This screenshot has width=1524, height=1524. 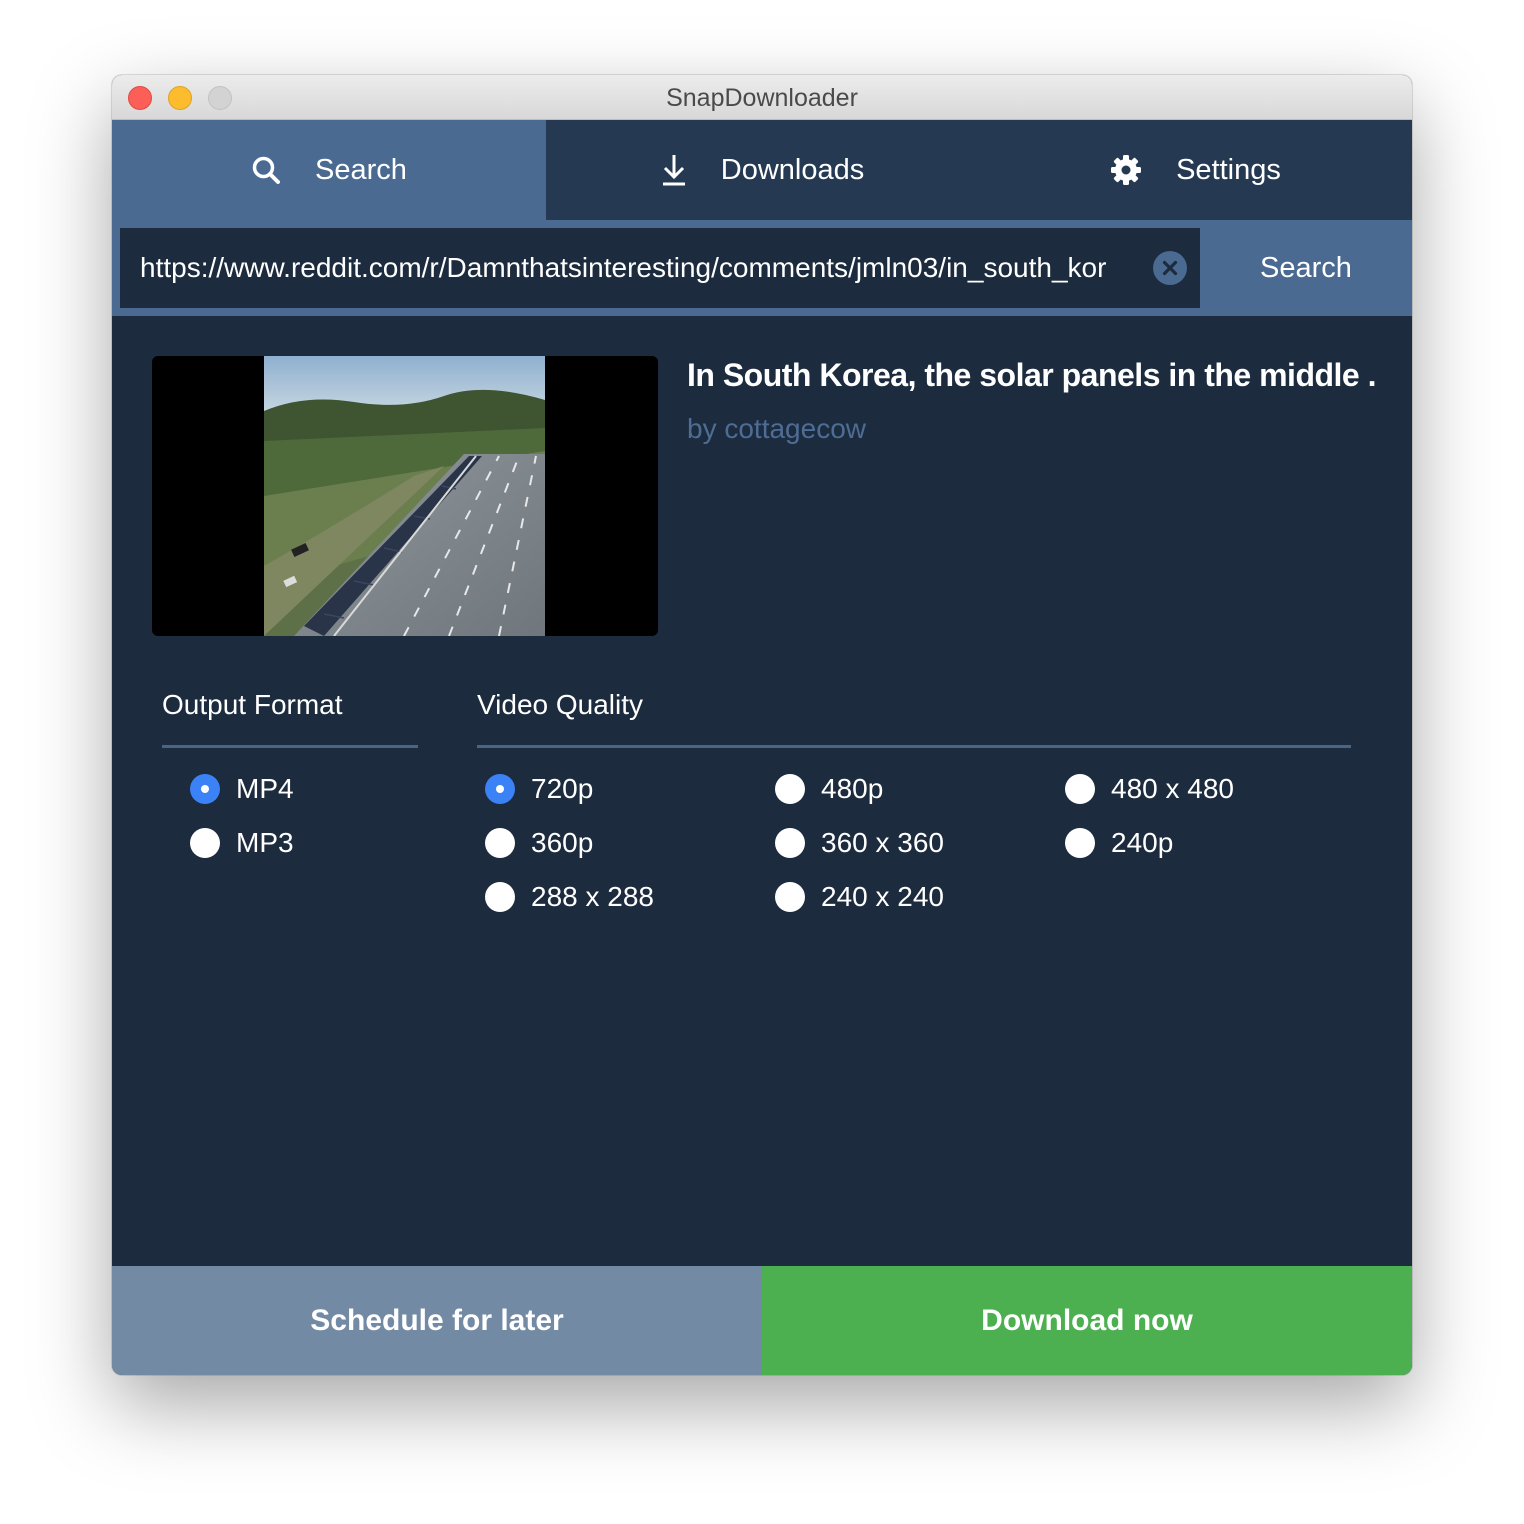 I want to click on tab-search: Search, so click(x=329, y=170).